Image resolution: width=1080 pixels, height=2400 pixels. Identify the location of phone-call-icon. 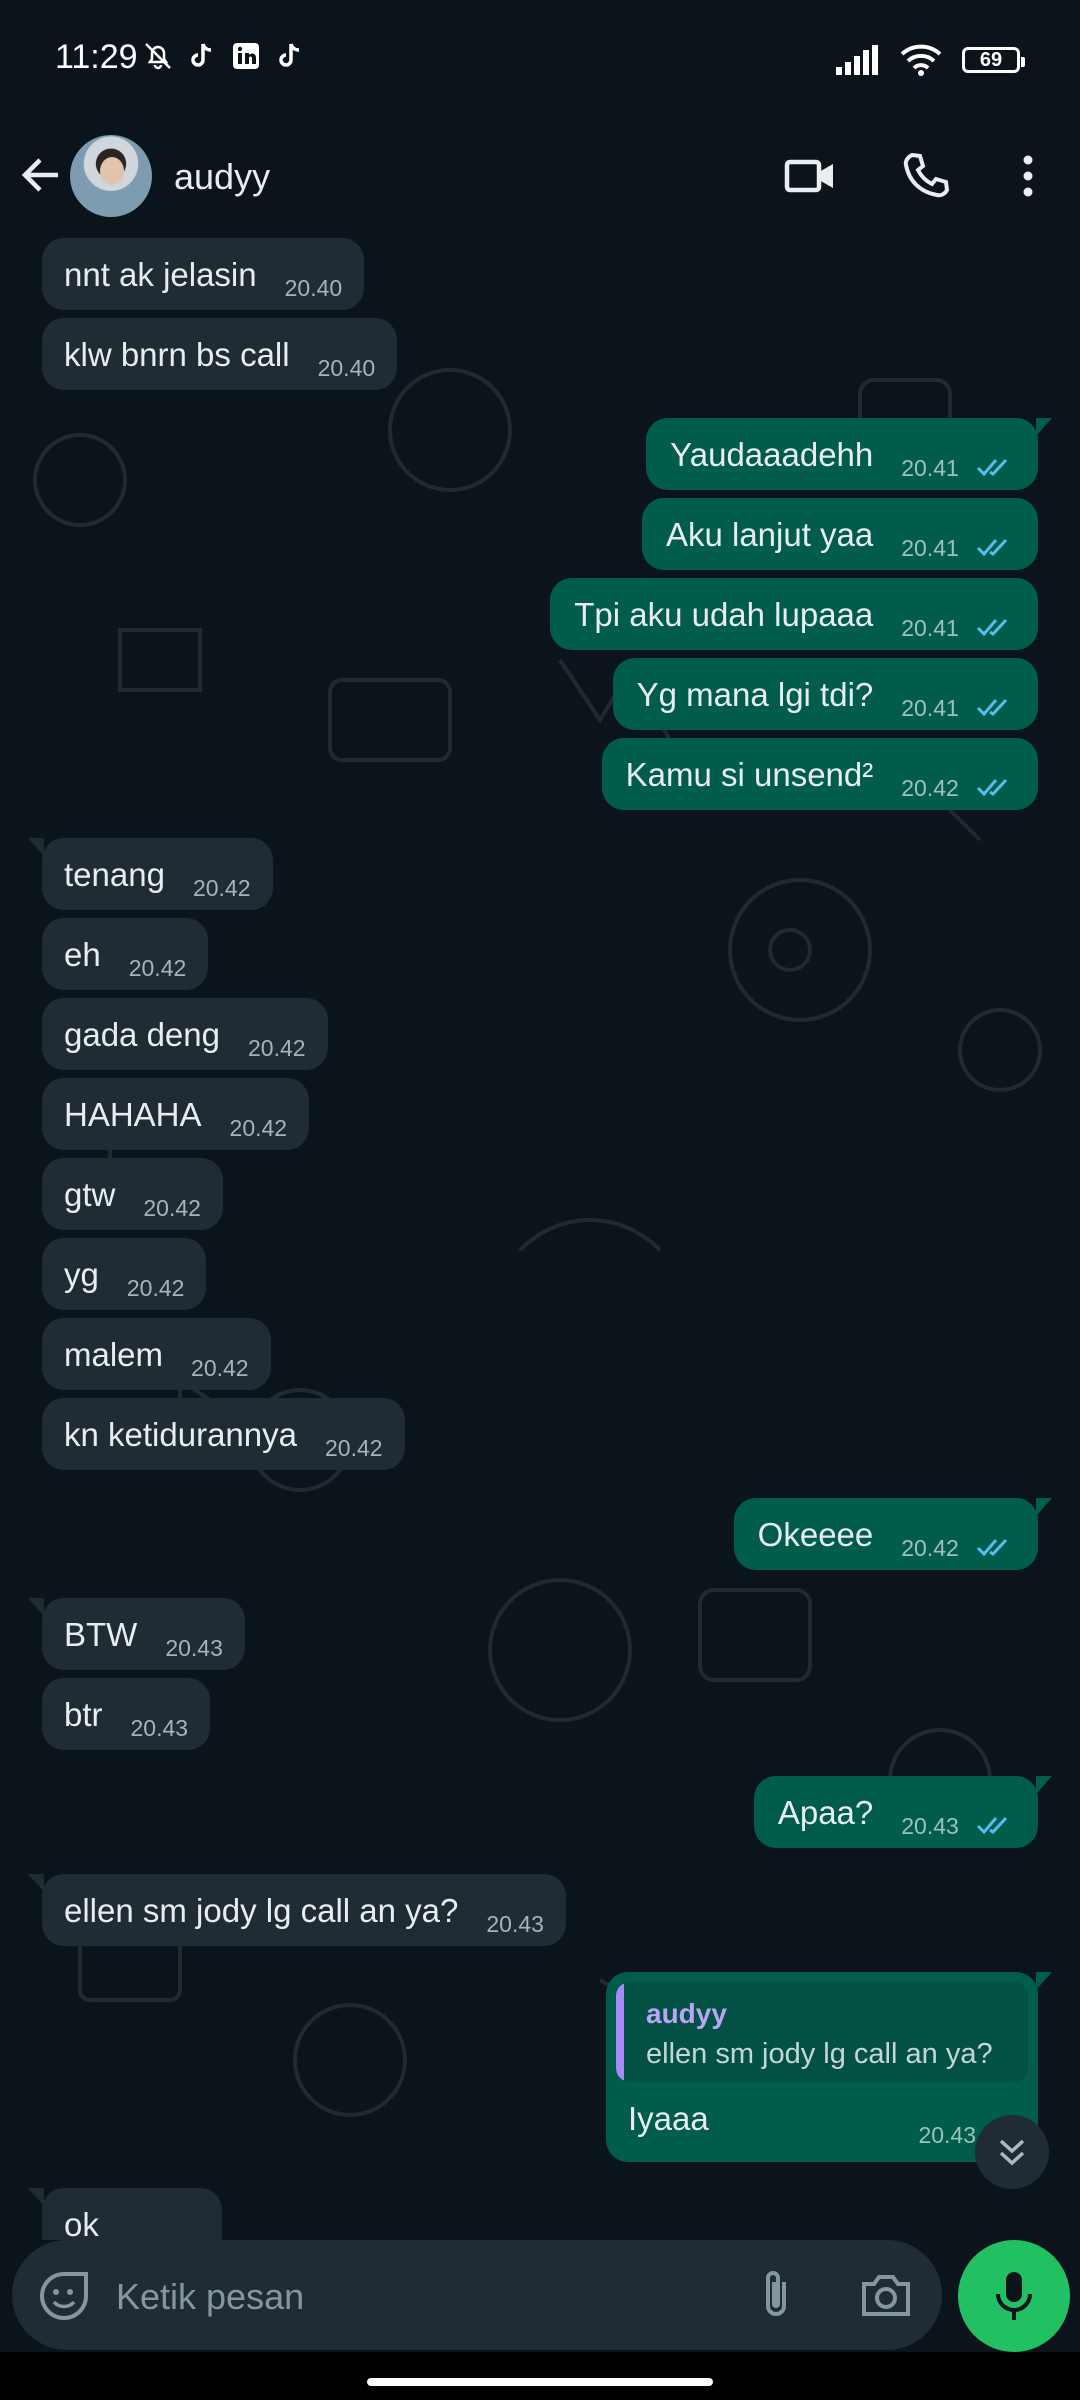
(926, 176).